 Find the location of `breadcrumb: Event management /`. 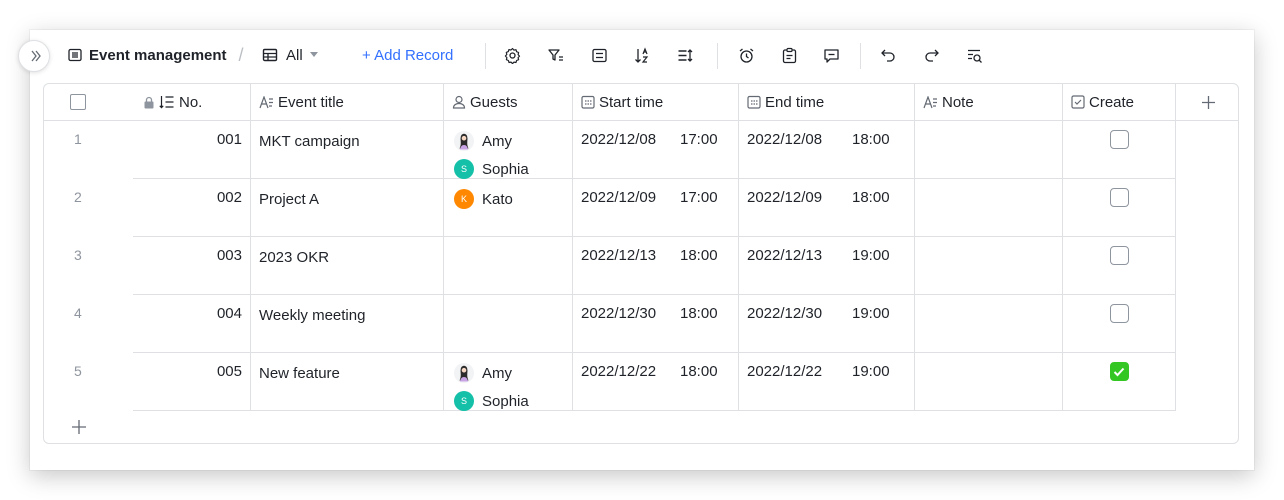

breadcrumb: Event management / is located at coordinates (153, 55).